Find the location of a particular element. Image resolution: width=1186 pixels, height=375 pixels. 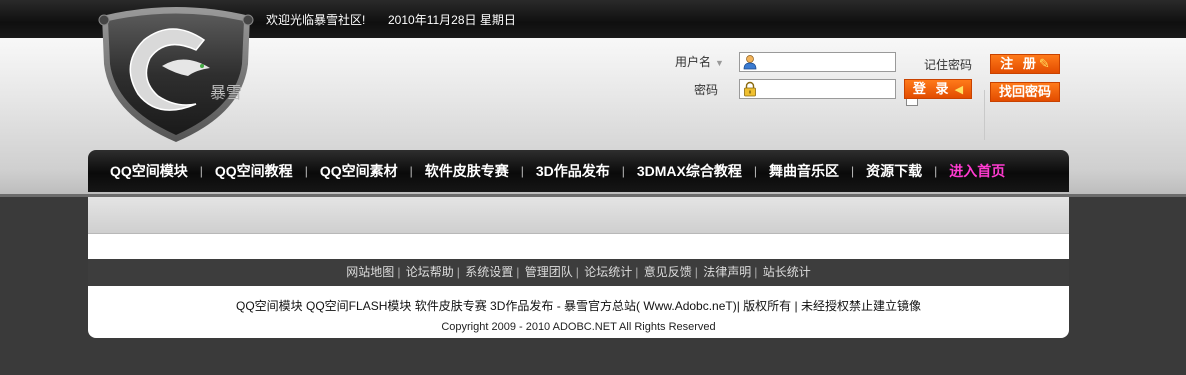

gray-band is located at coordinates (578, 215).